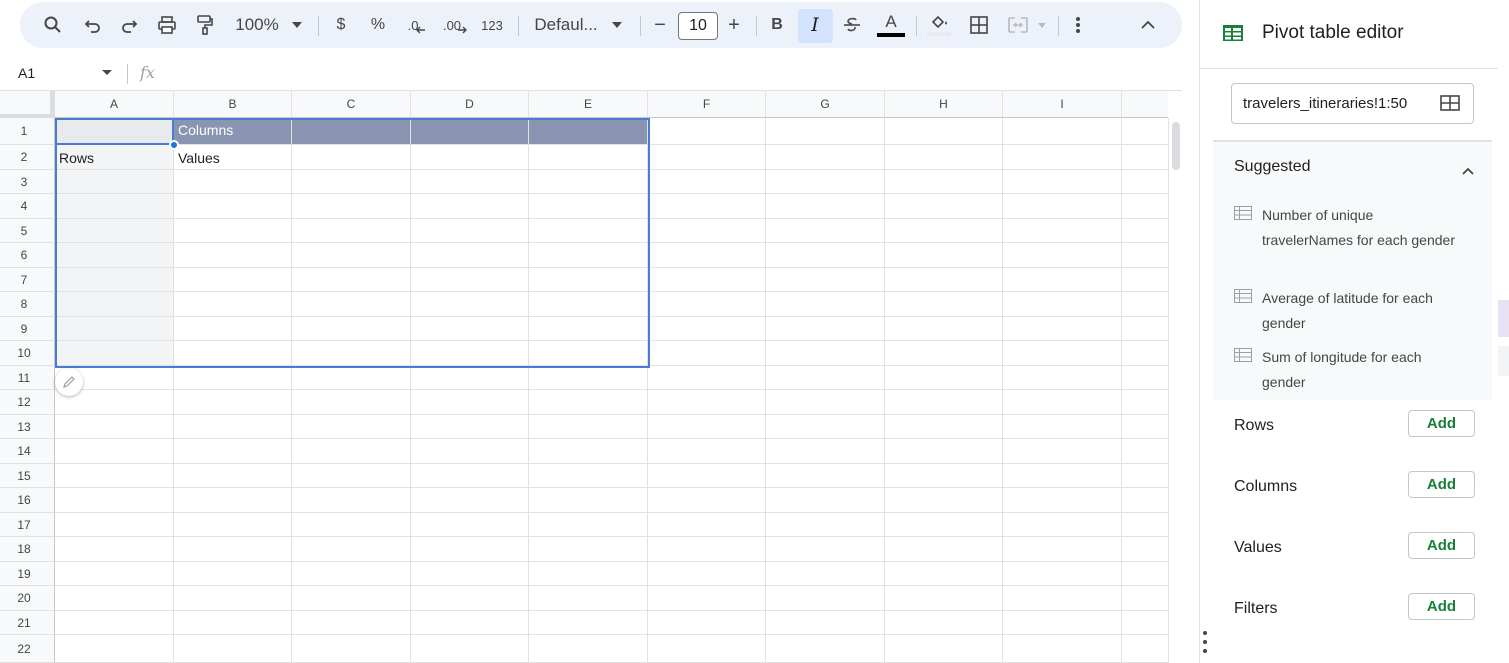 The height and width of the screenshot is (663, 1509). I want to click on fill-handle, so click(174, 145).